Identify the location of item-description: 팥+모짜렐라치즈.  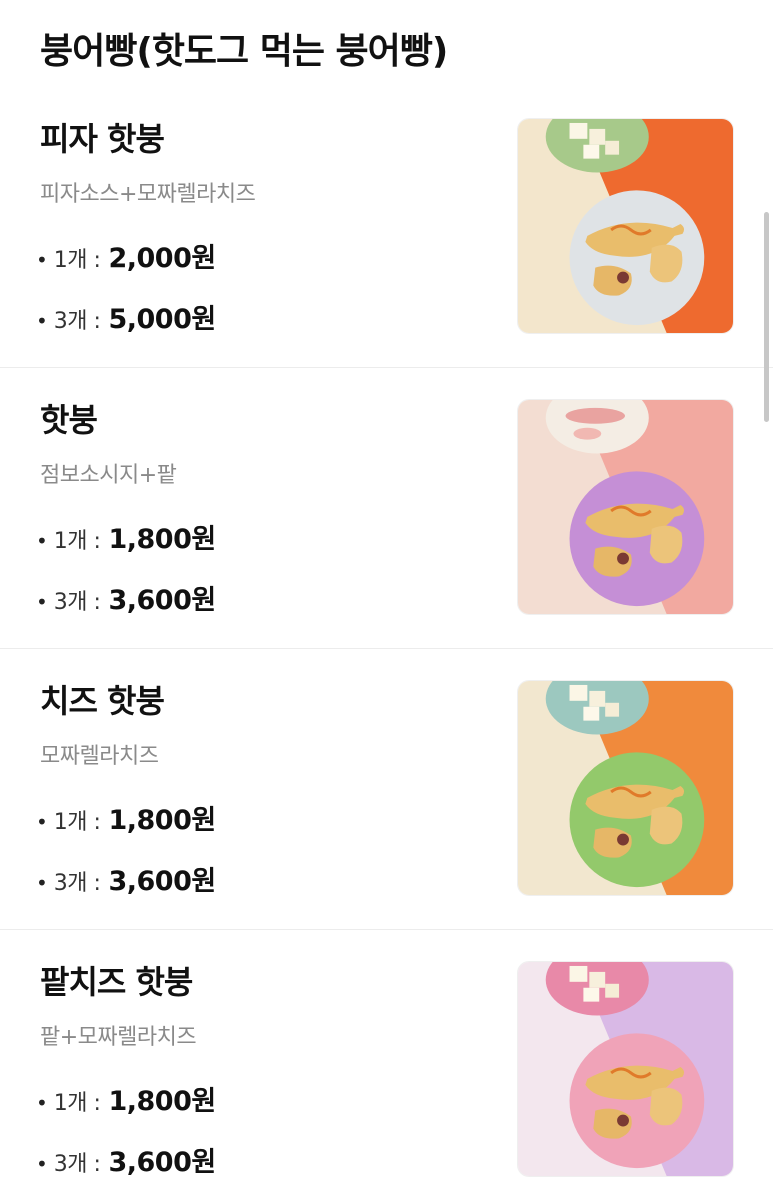
(118, 1037).